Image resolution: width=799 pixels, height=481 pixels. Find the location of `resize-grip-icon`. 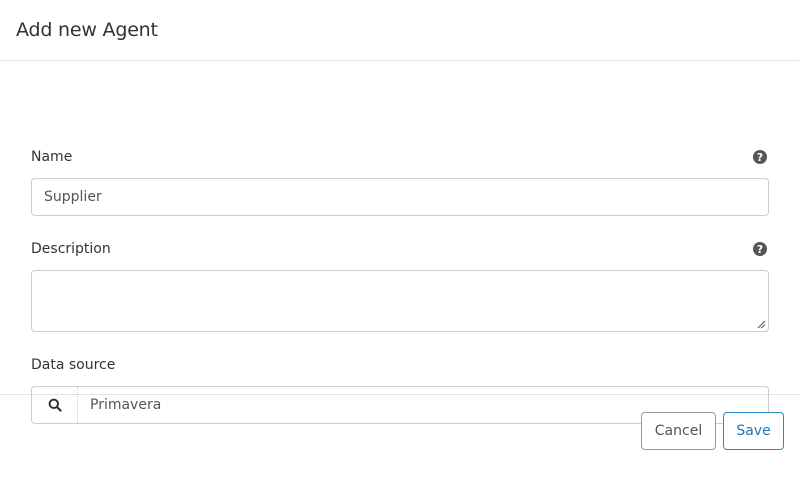

resize-grip-icon is located at coordinates (761, 324).